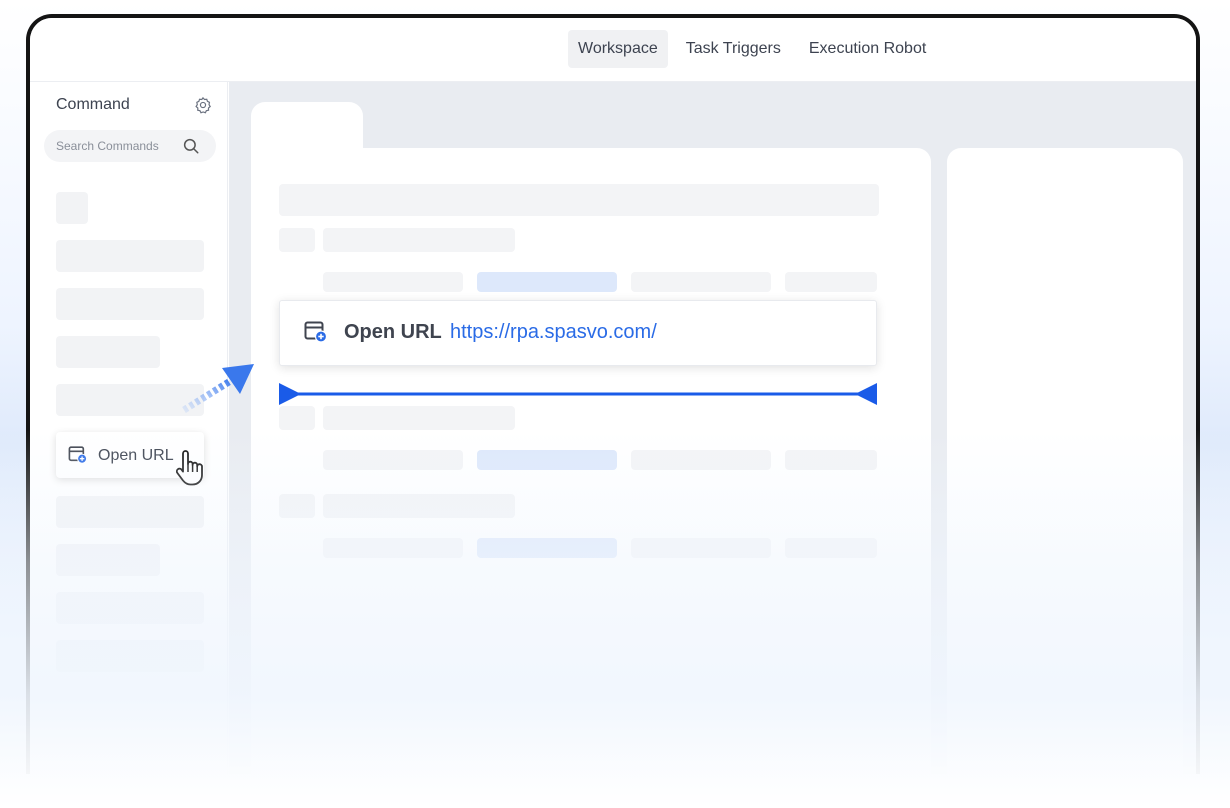  I want to click on command-card-label: Open URL, so click(393, 332).